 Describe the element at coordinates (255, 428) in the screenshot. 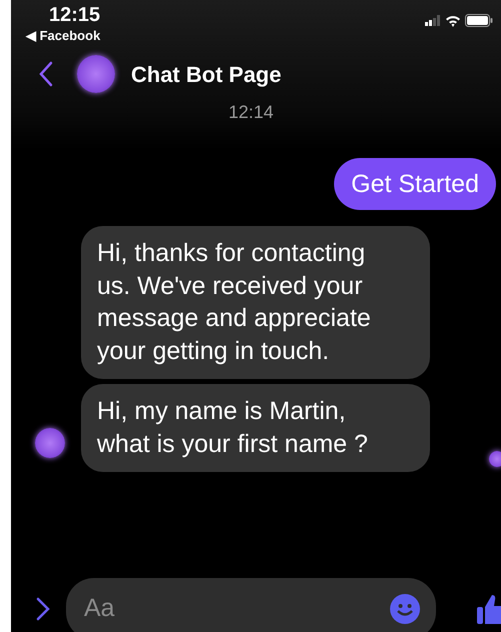

I see `received-message-bubble: Hi, my name is Martin, what is your first name ?` at that location.